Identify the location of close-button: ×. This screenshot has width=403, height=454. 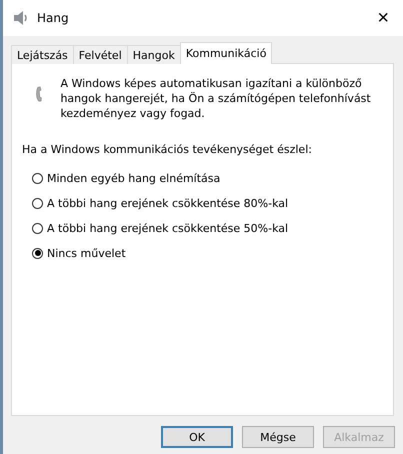
(383, 18).